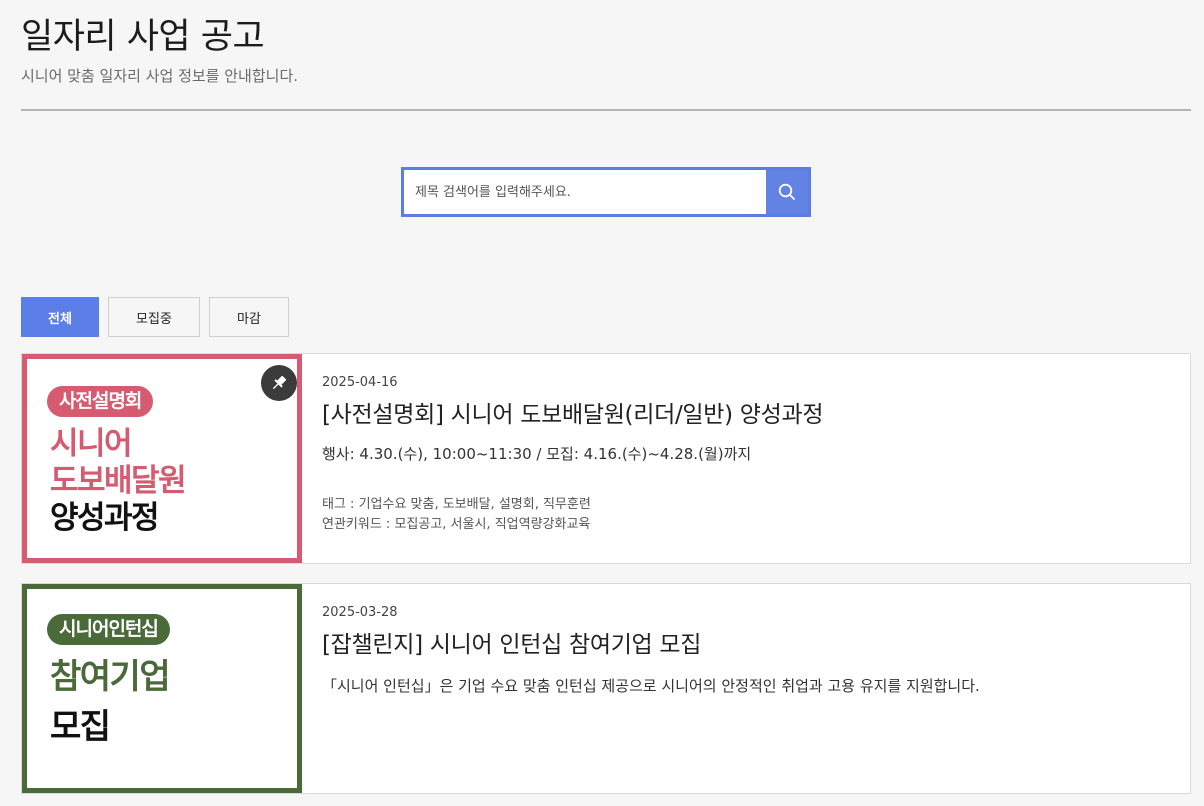 This screenshot has width=1204, height=806. I want to click on search-box, so click(606, 192).